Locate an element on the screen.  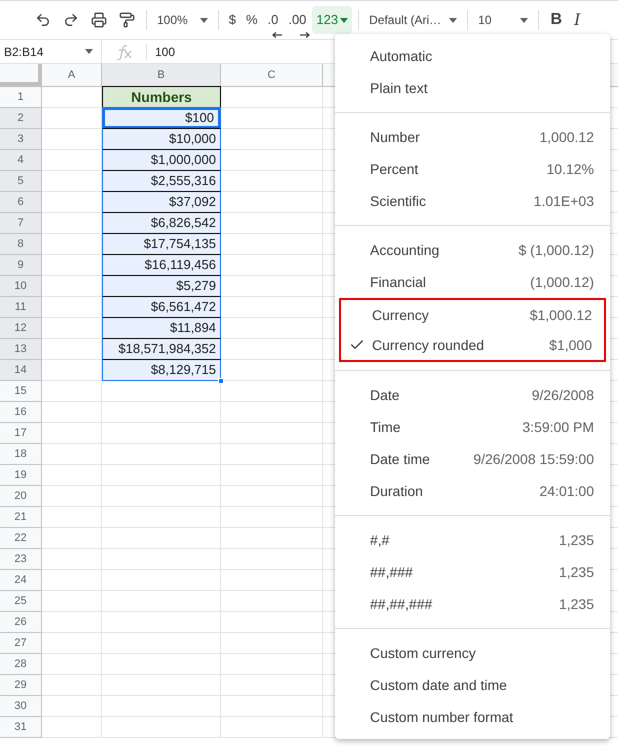
row-number: 6 is located at coordinates (21, 202).